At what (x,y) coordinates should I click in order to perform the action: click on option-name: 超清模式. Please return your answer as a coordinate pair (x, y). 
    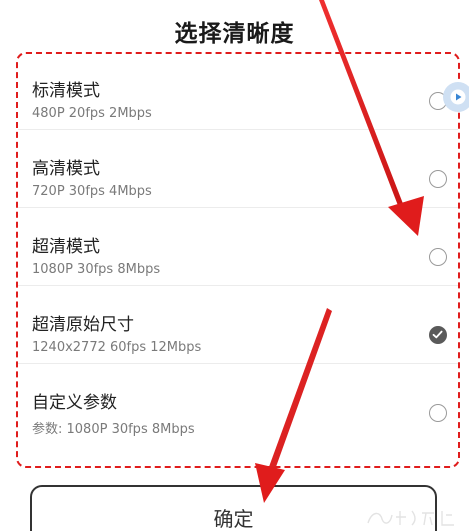
    Looking at the image, I should click on (66, 247).